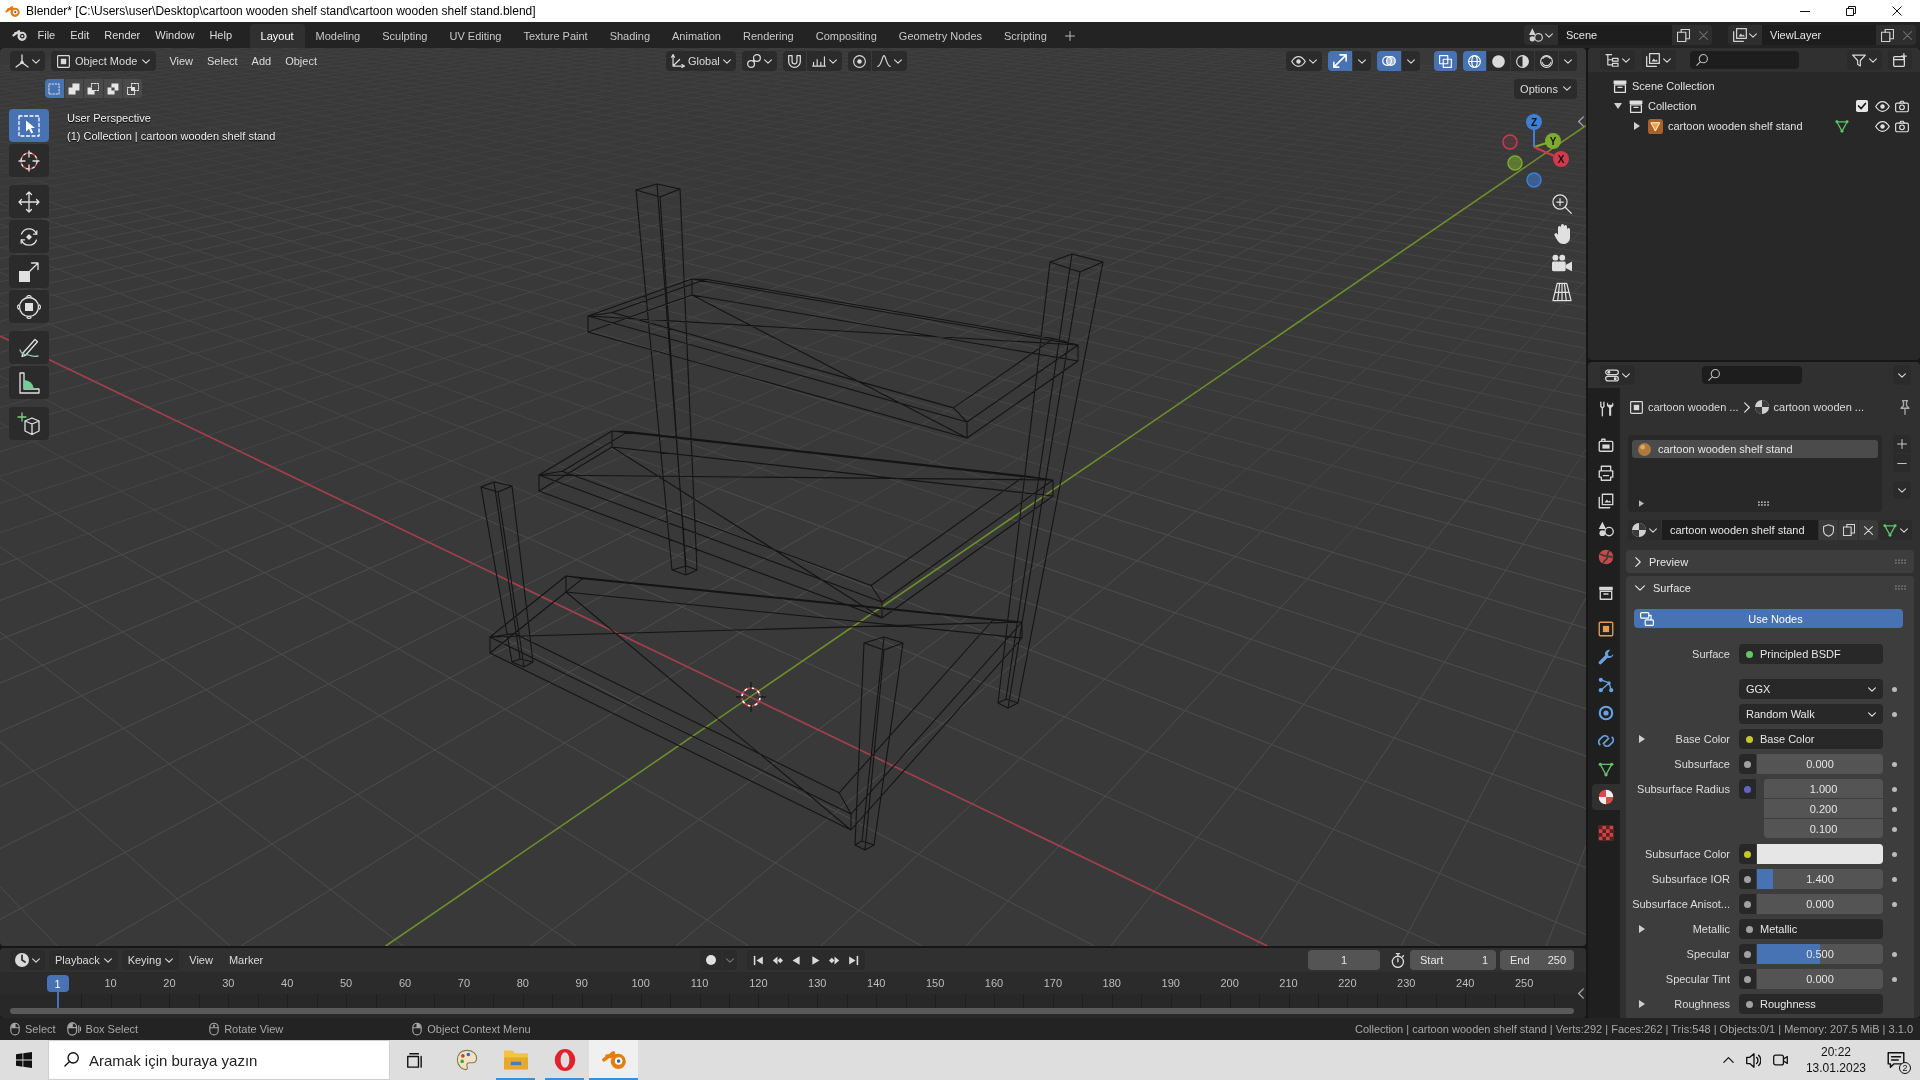 Image resolution: width=1920 pixels, height=1080 pixels. I want to click on linked-input-field: Roughness, so click(1811, 1004).